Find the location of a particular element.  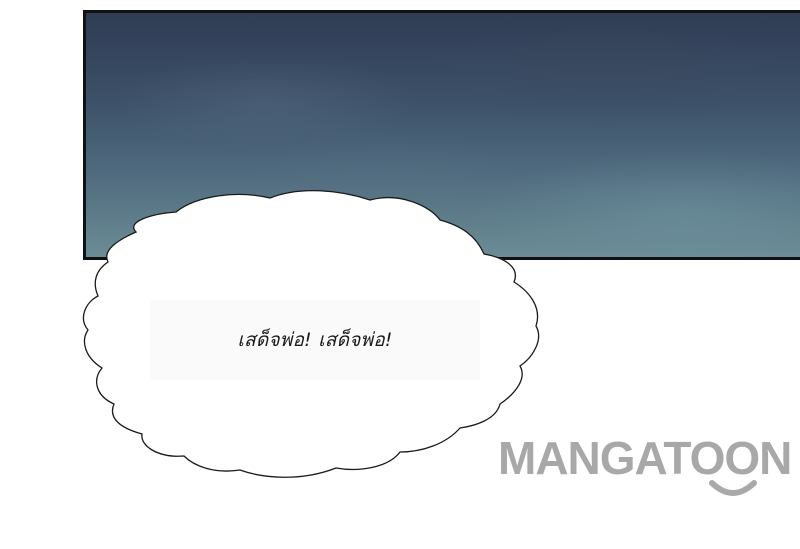

watermark-brand-text: MANGATOON is located at coordinates (645, 458).